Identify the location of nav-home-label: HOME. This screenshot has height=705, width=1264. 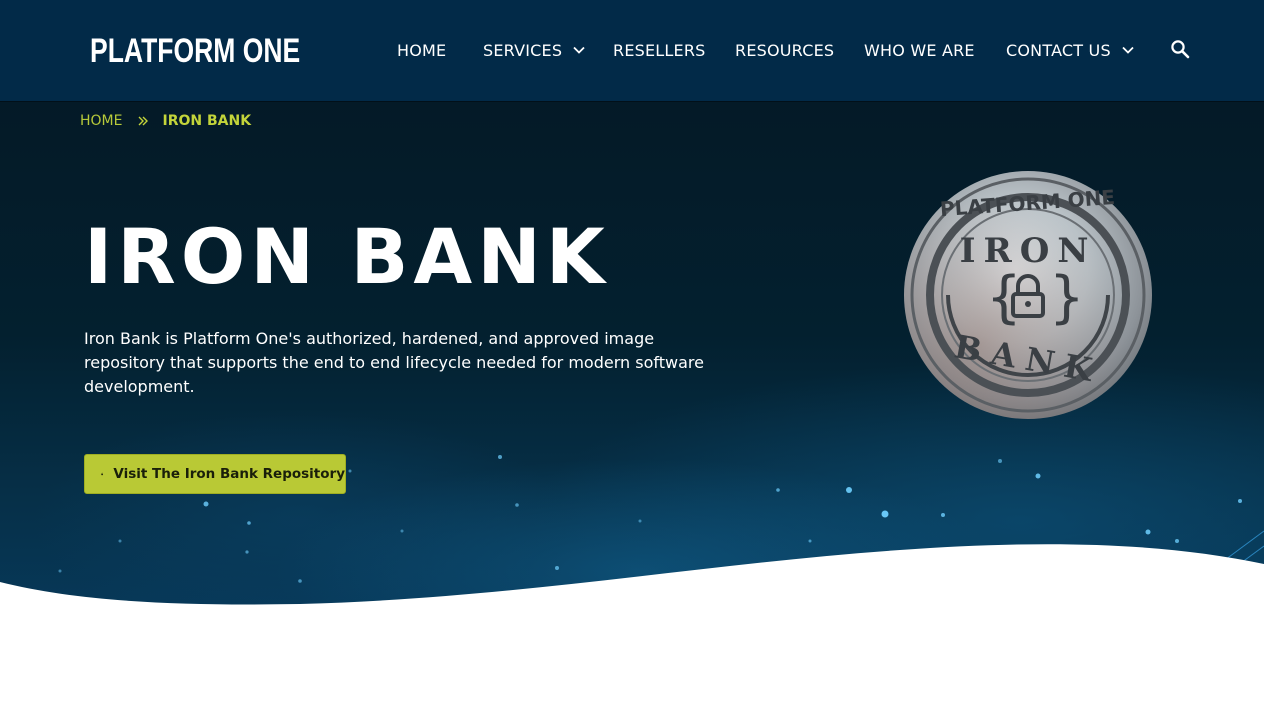
(422, 50).